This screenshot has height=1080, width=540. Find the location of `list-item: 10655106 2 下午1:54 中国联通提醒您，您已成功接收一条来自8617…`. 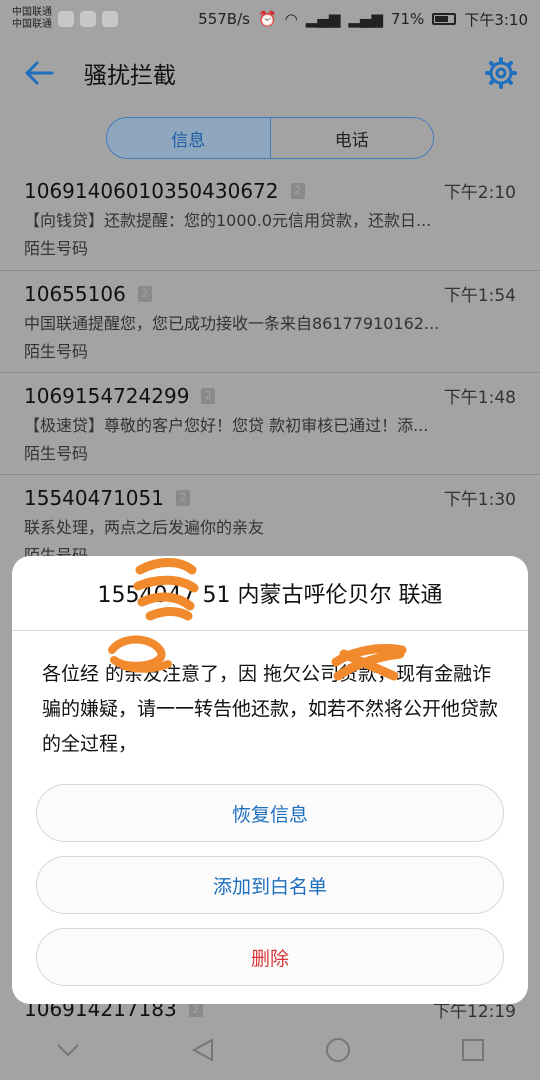

list-item: 10655106 2 下午1:54 中国联通提醒您，您已成功接收一条来自8617… is located at coordinates (270, 321).